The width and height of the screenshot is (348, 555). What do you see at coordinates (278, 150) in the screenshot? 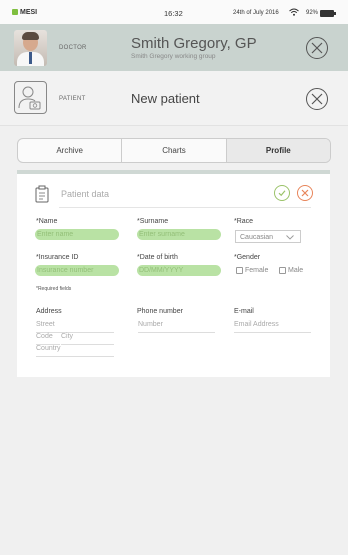
I see `tab-profile: Profile` at bounding box center [278, 150].